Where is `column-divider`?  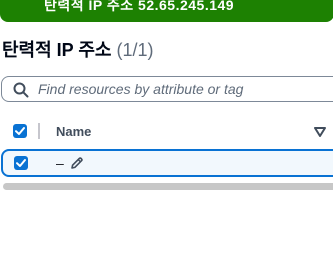 column-divider is located at coordinates (39, 131).